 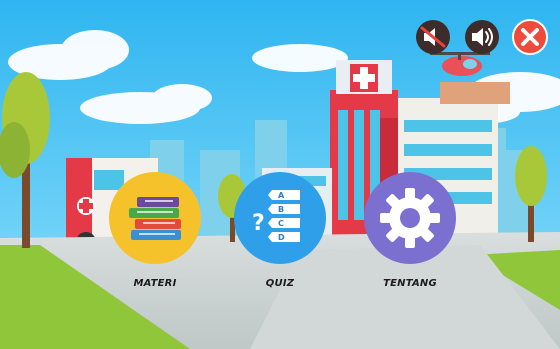 I want to click on quiz-option-a: A, so click(x=281, y=195).